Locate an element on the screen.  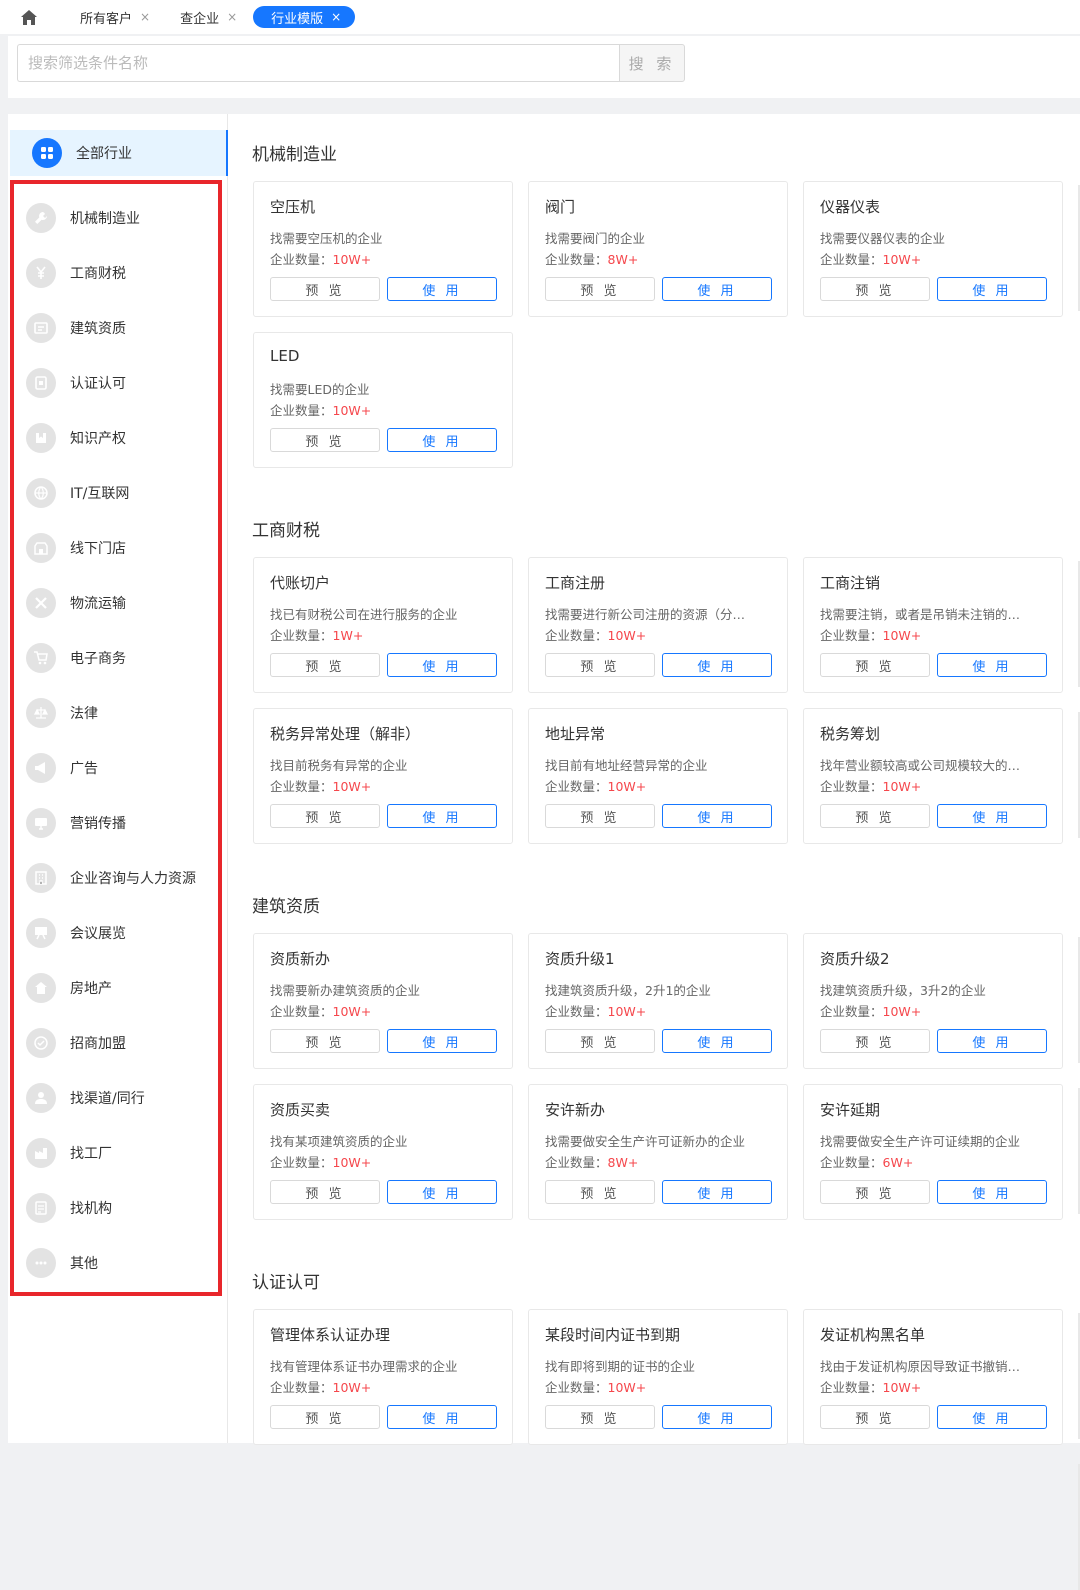
section-title: 机械制造业 is located at coordinates (294, 155).